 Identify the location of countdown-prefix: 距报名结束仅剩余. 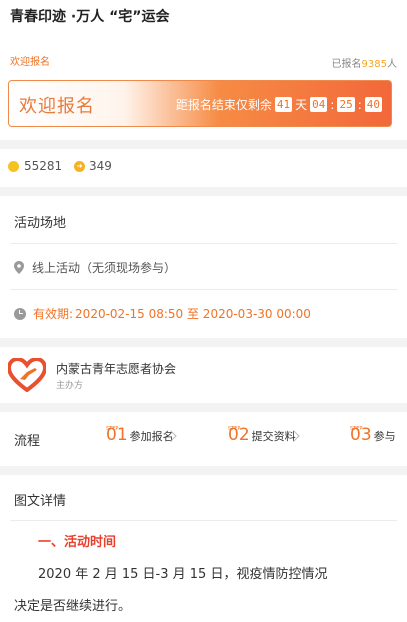
(223, 105).